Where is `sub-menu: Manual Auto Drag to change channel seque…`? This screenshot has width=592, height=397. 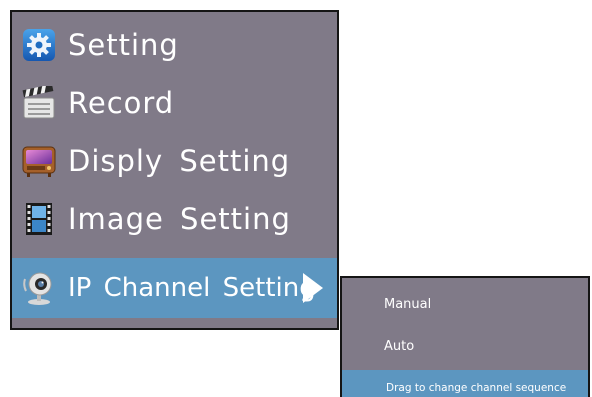
sub-menu: Manual Auto Drag to change channel seque… is located at coordinates (465, 336).